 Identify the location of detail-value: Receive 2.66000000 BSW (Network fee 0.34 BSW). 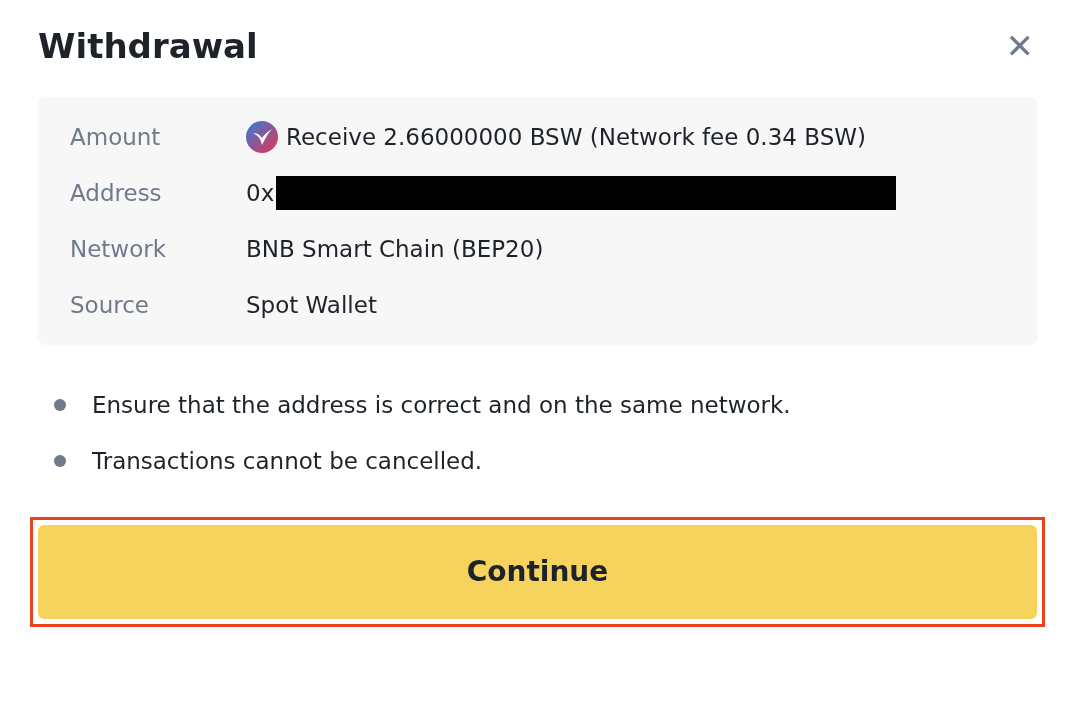
(576, 137).